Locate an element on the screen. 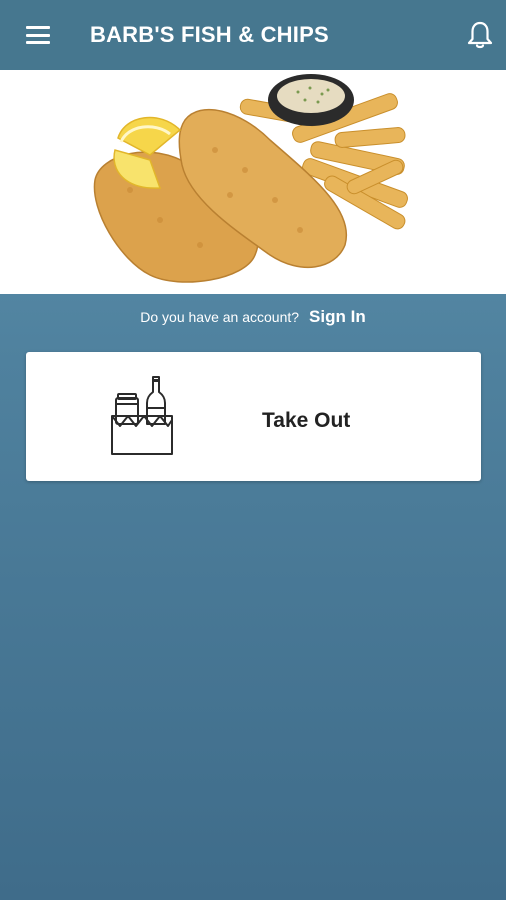 This screenshot has height=900, width=506. fish-and-chips-image is located at coordinates (250, 178).